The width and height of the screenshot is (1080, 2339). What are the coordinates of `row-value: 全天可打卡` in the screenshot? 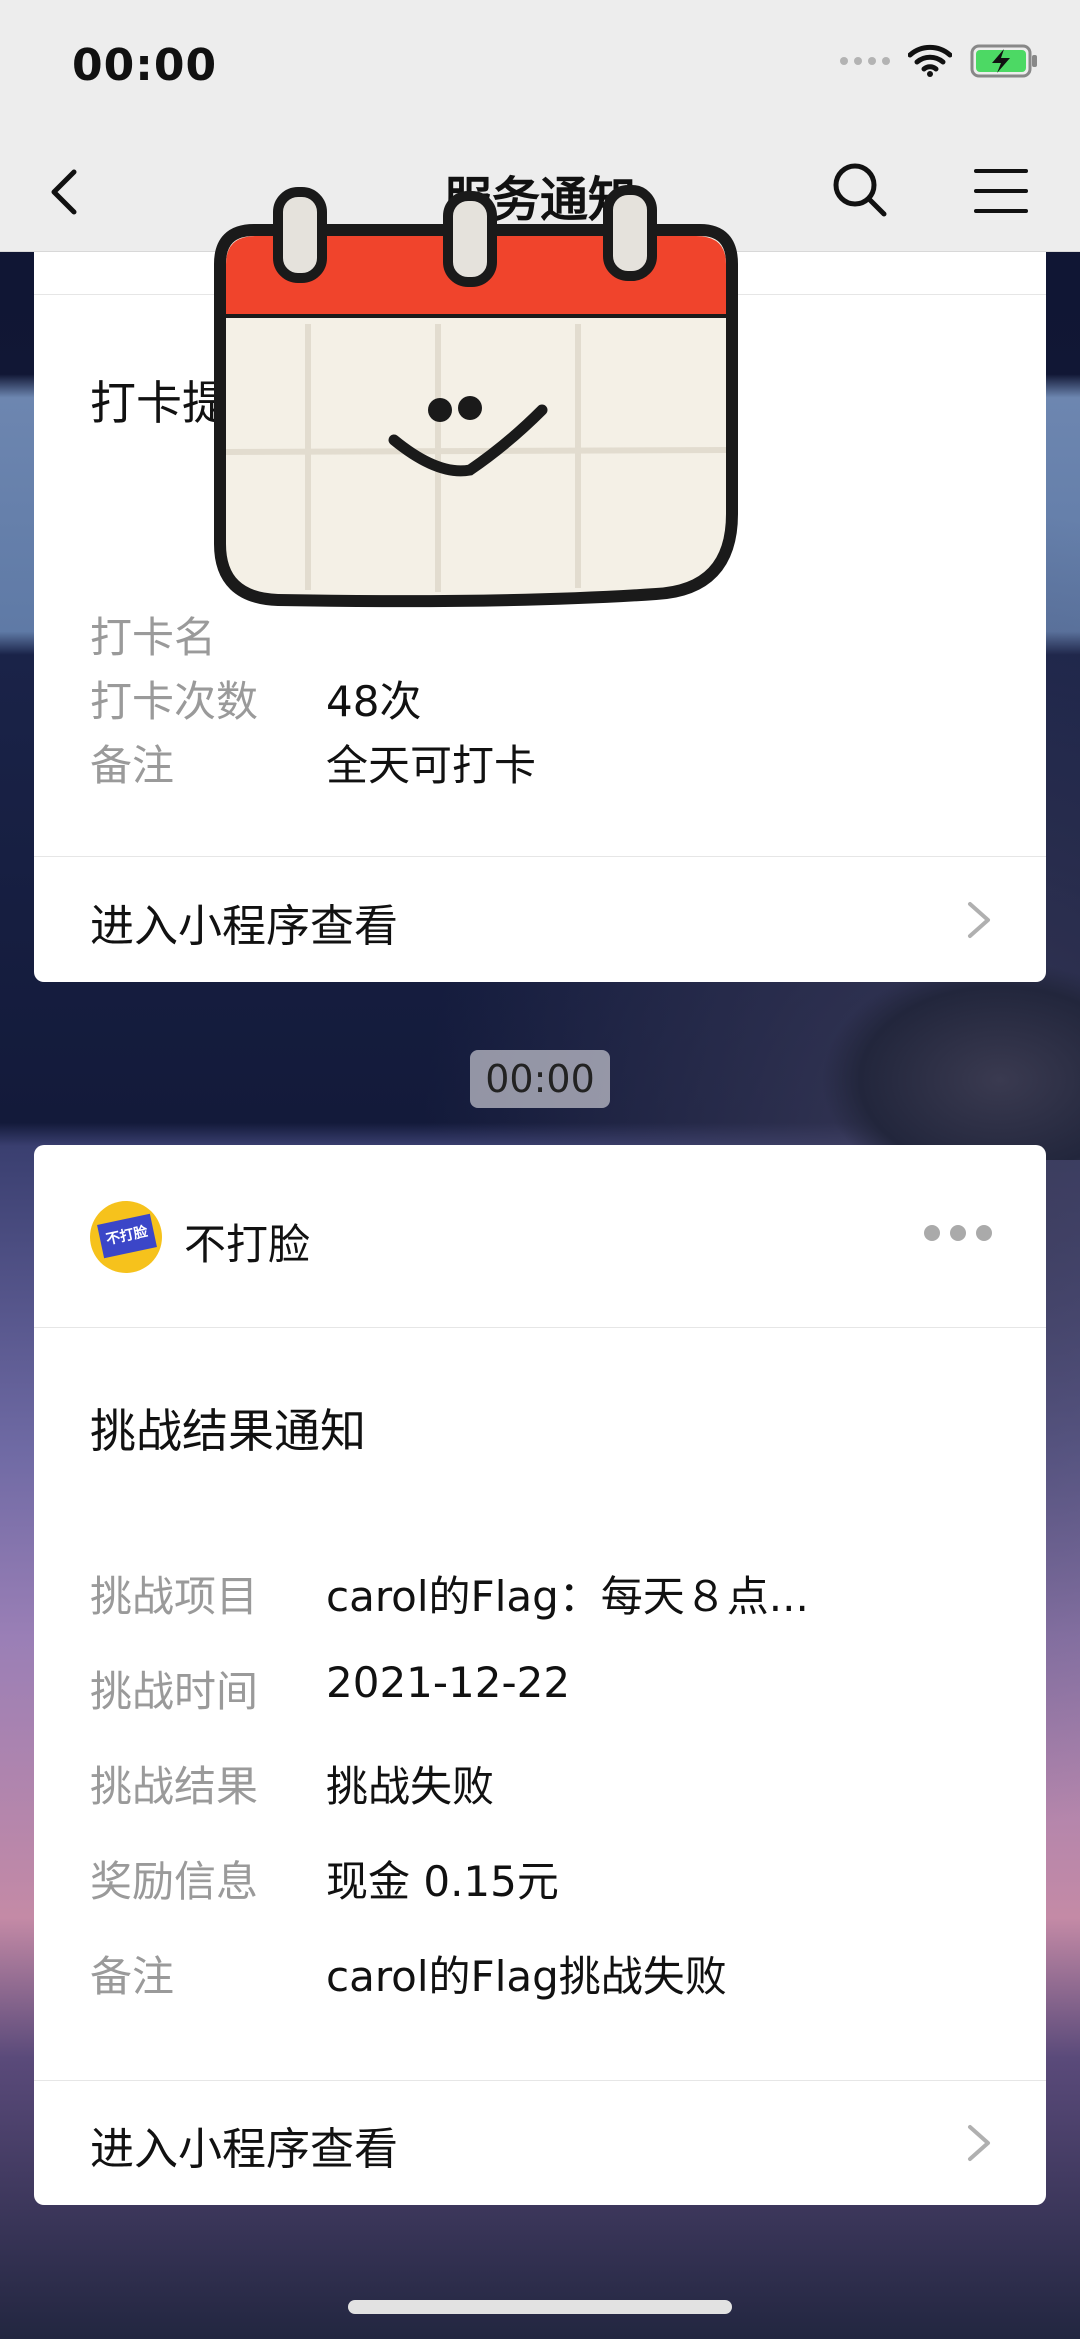 It's located at (431, 765).